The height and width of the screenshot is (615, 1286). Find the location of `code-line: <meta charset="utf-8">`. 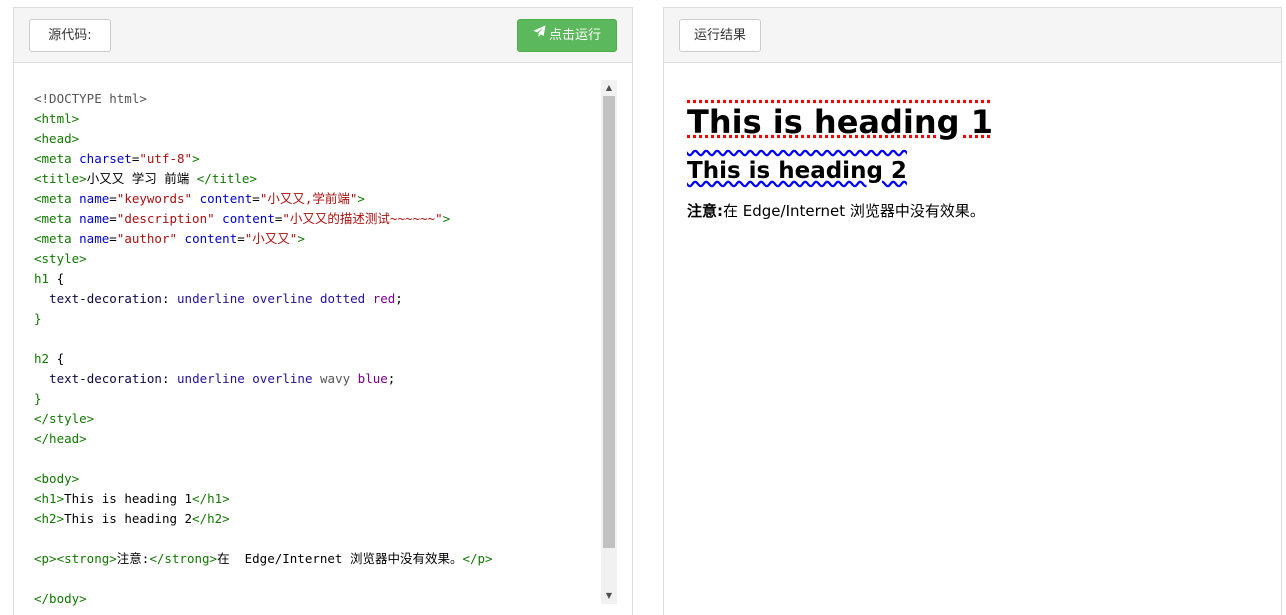

code-line: <meta charset="utf-8"> is located at coordinates (263, 159).